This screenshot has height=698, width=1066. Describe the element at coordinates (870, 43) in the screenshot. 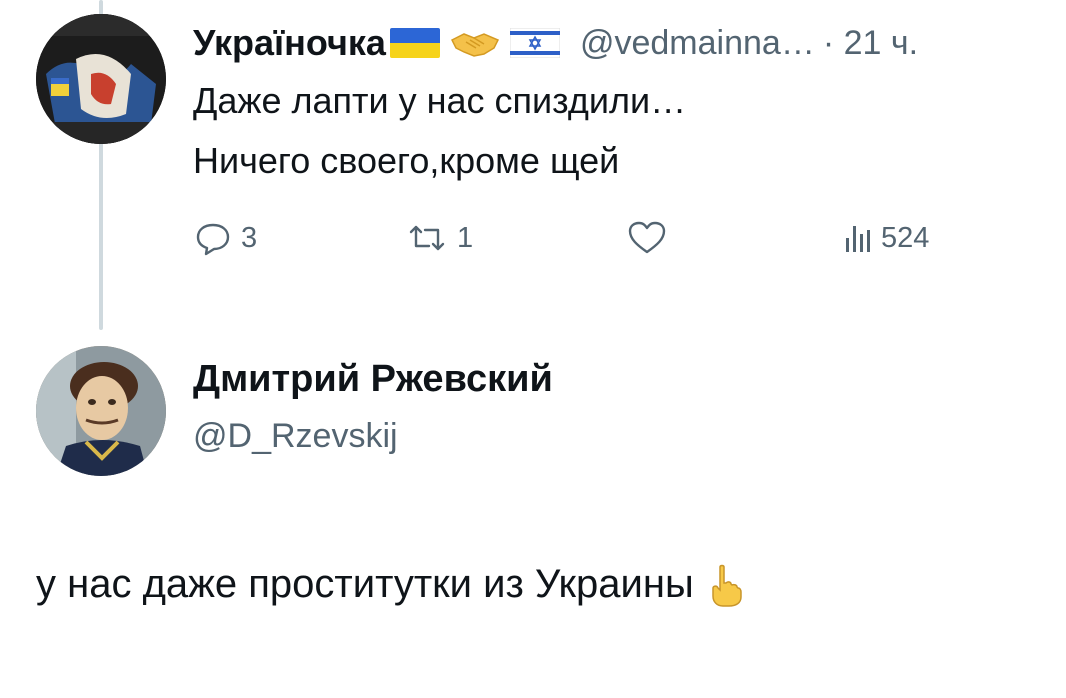

I see `tweet-timestamp: · 21 ч.` at that location.